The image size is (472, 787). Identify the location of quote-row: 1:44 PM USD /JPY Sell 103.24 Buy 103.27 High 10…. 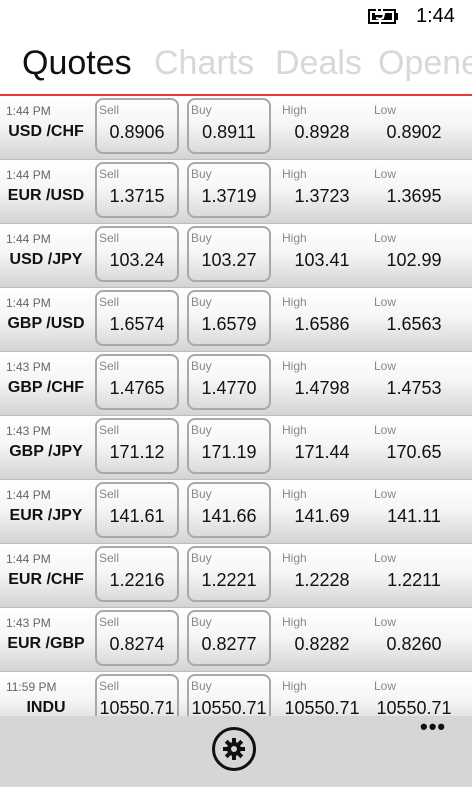
(236, 256).